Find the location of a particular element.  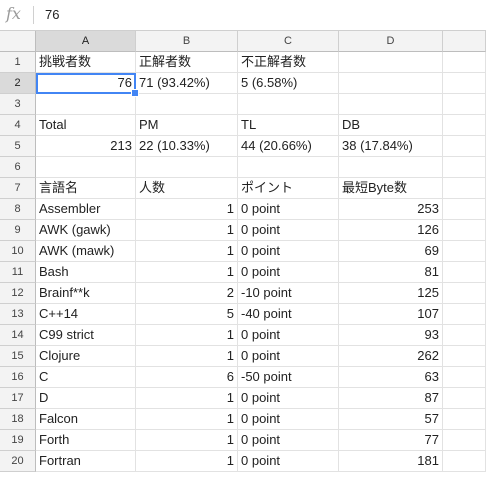

cell-d4: DB is located at coordinates (391, 125).